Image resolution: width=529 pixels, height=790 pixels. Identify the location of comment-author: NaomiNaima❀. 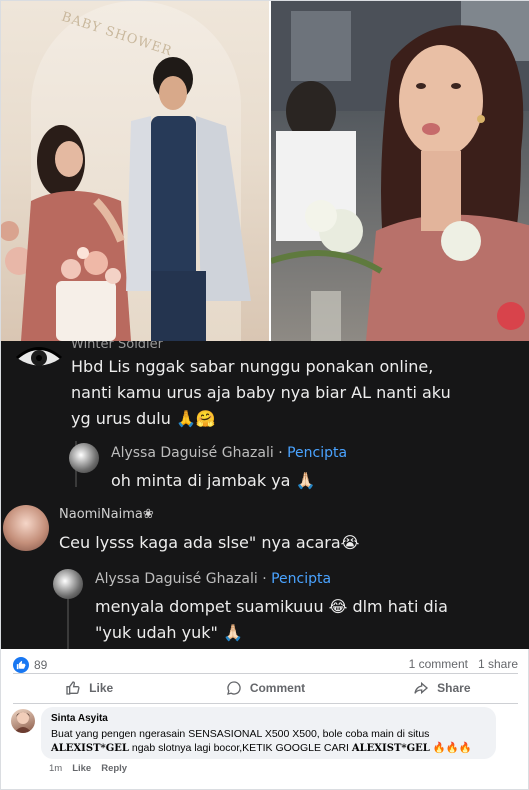
(106, 514).